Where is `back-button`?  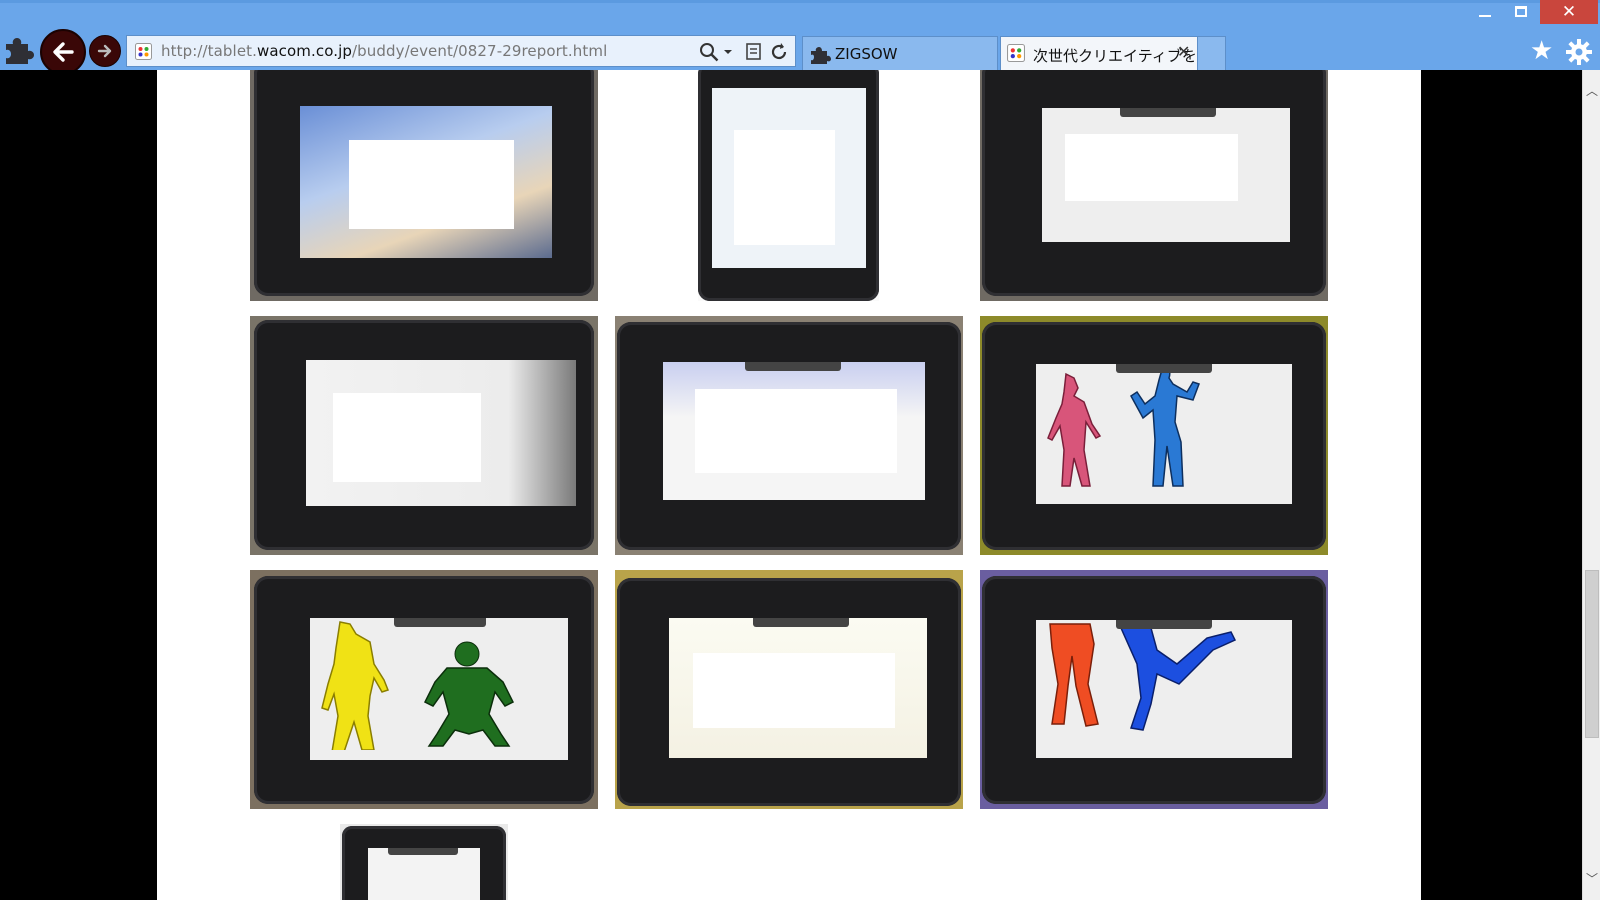 back-button is located at coordinates (63, 52).